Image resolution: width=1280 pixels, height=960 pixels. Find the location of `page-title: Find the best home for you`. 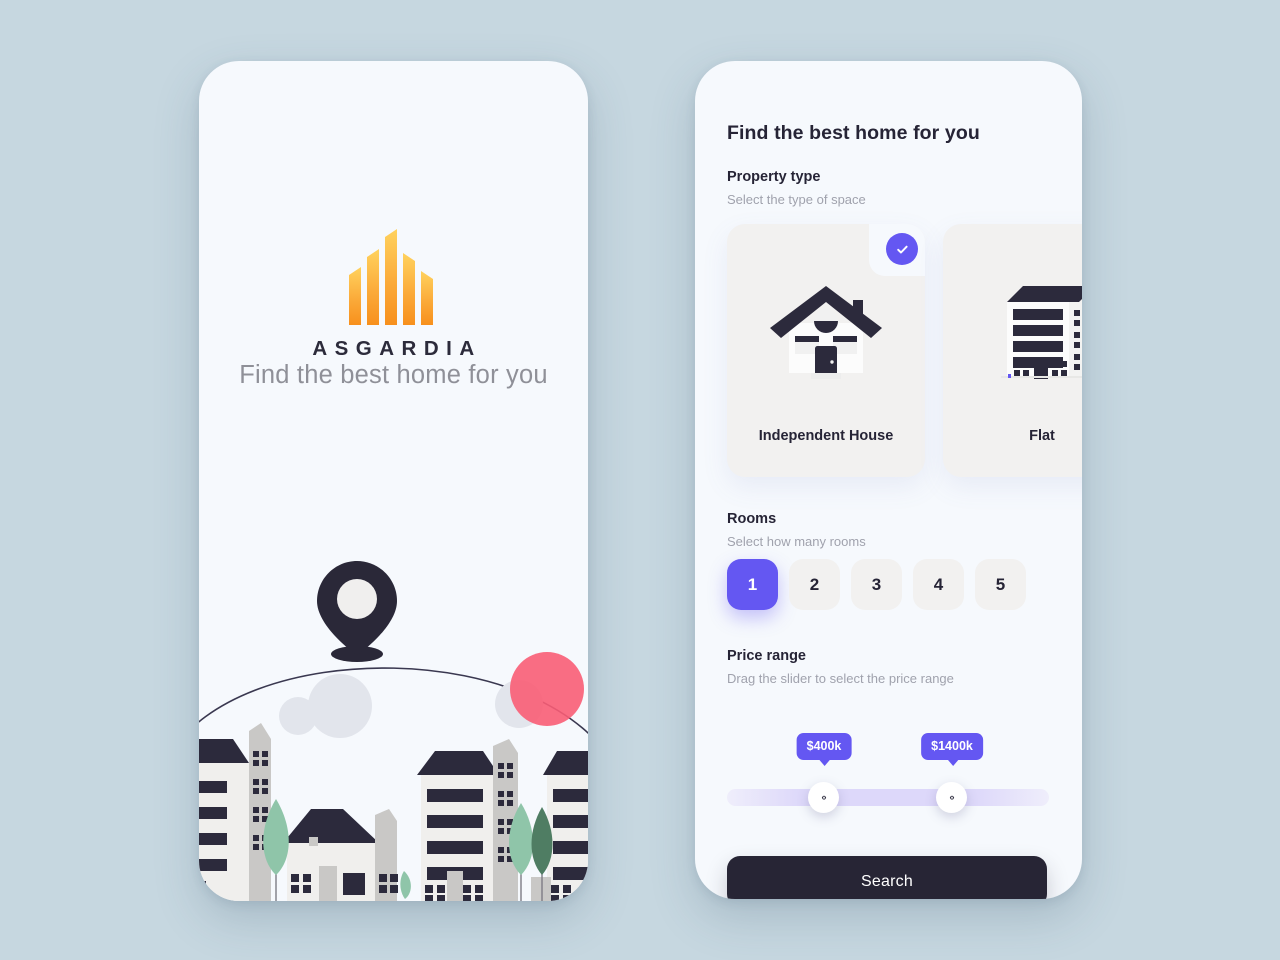

page-title: Find the best home for you is located at coordinates (853, 133).